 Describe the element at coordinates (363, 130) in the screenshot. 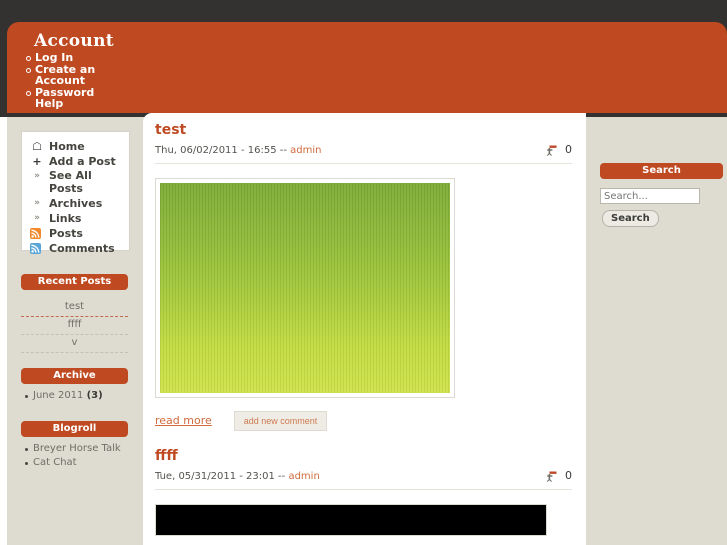

I see `post-title: test` at that location.